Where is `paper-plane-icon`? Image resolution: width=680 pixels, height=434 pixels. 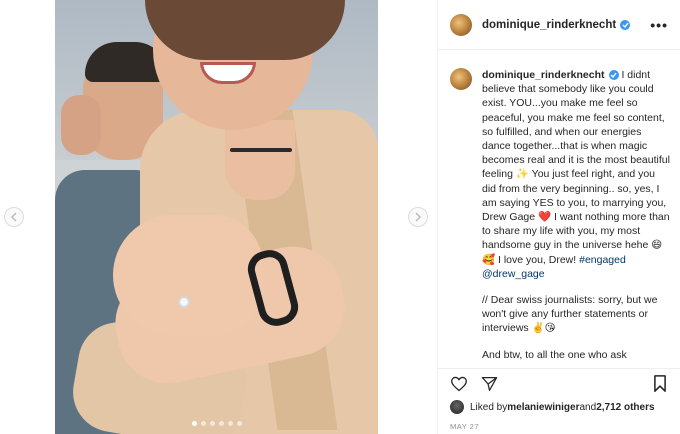 paper-plane-icon is located at coordinates (489, 383).